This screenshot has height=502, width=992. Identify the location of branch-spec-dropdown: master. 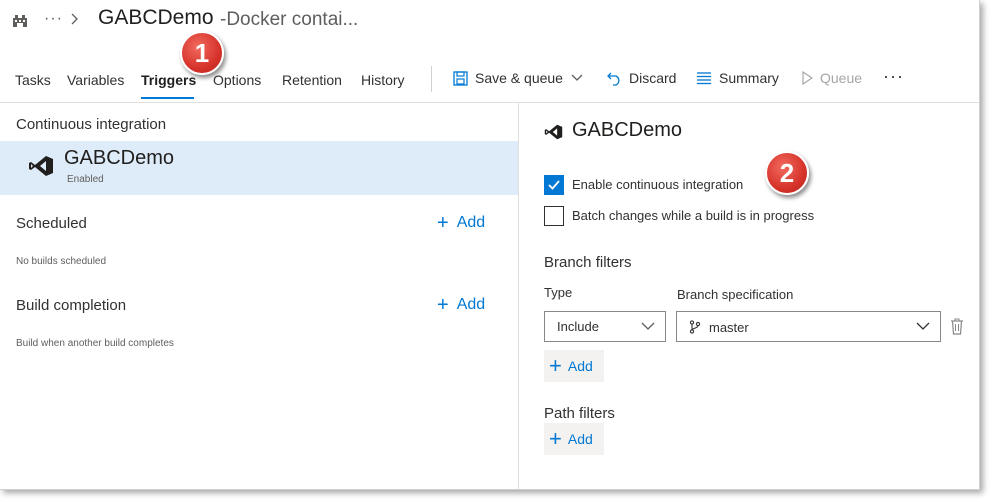
(808, 326).